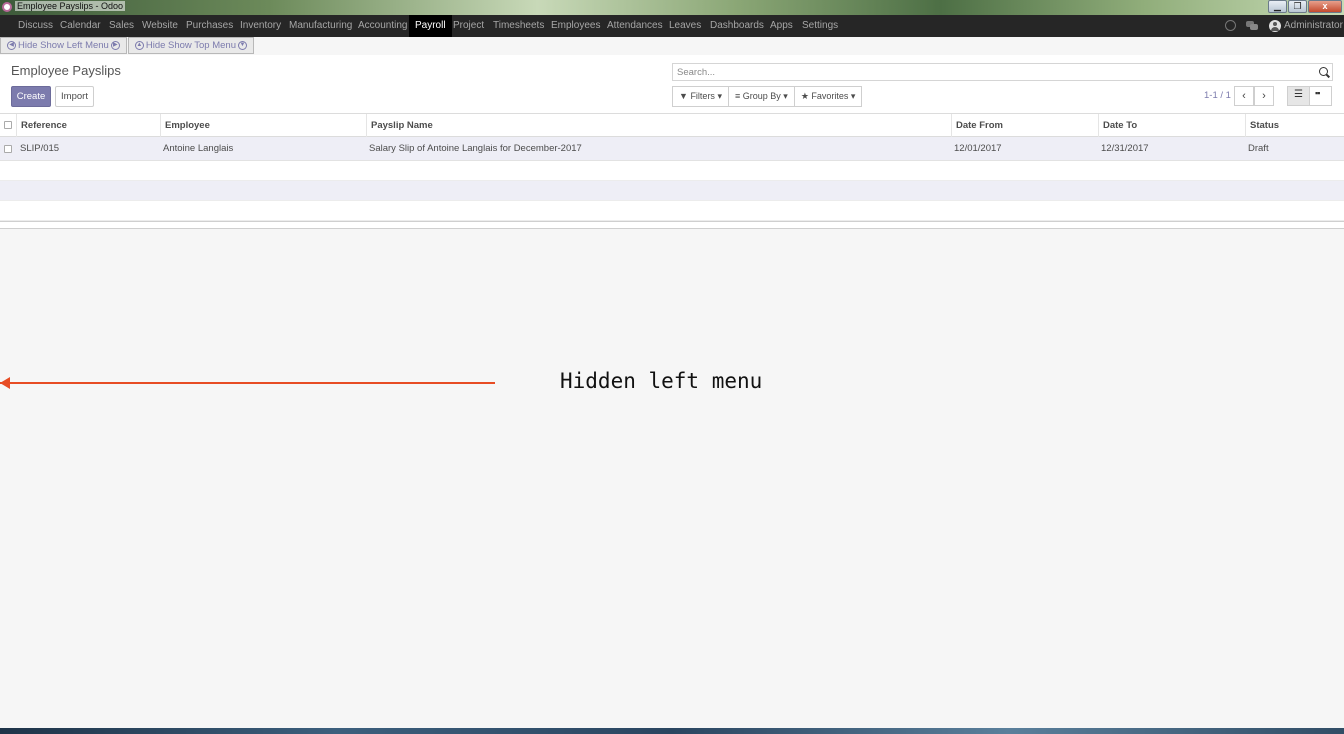  Describe the element at coordinates (468, 26) in the screenshot. I see `menu-item-project: Project` at that location.